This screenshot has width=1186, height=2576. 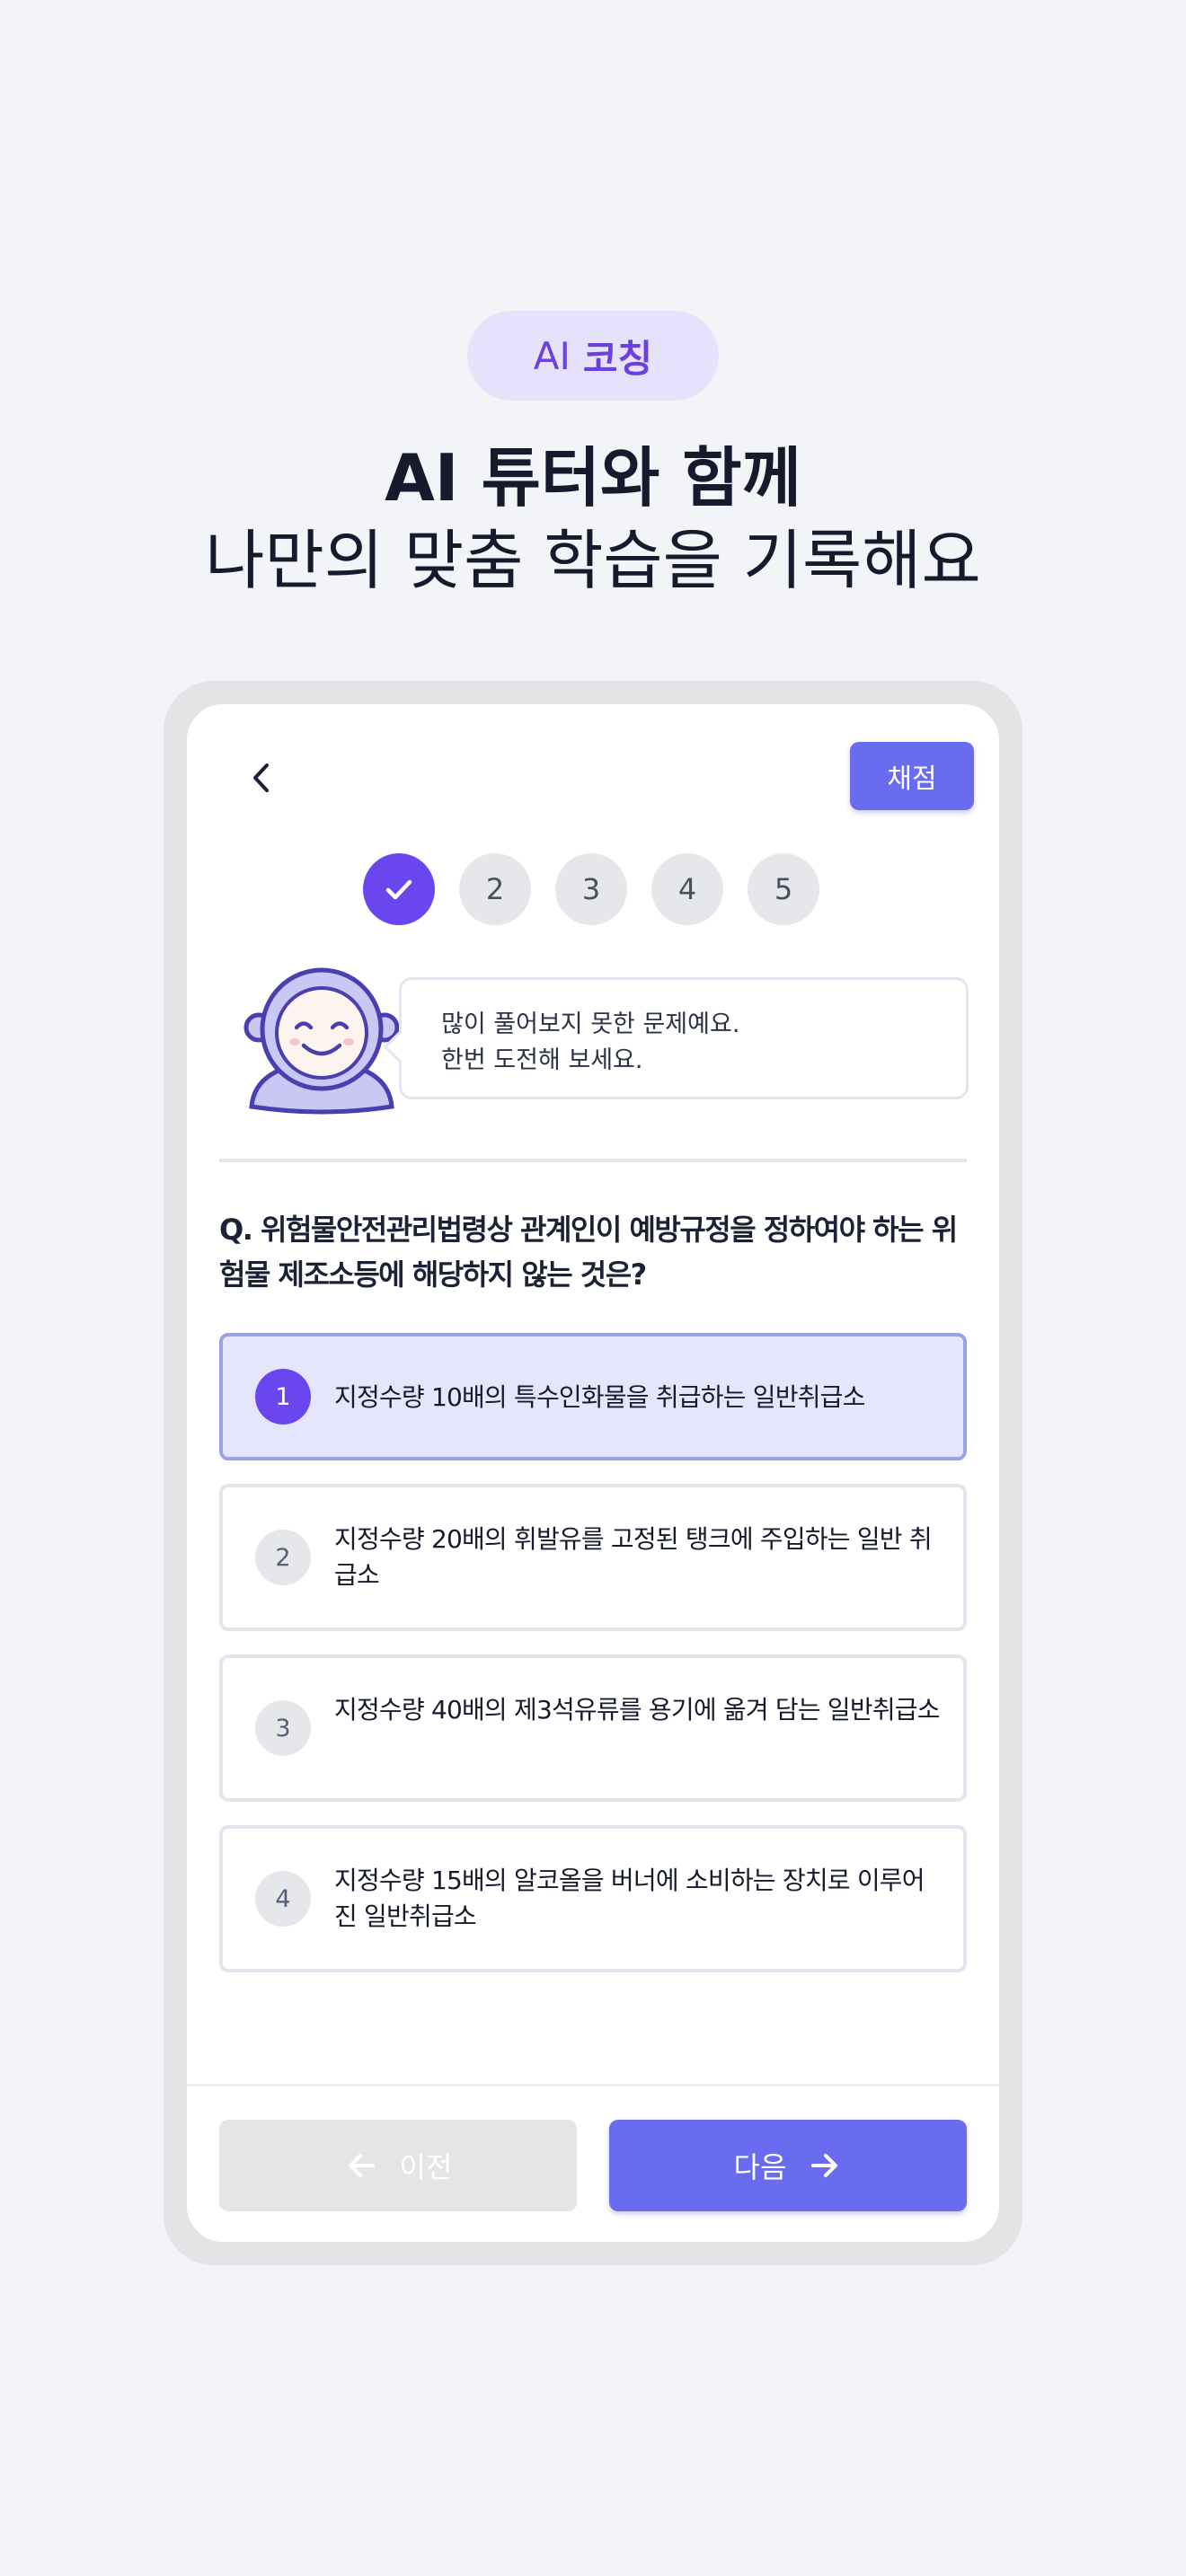 I want to click on grade-button: 채점, so click(x=912, y=776).